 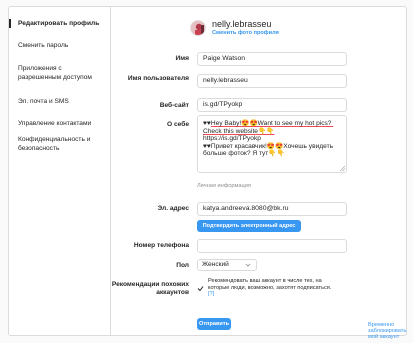 I want to click on sidebar-item-authorized-apps: Приложения с разрешенным доступом, so click(x=57, y=73).